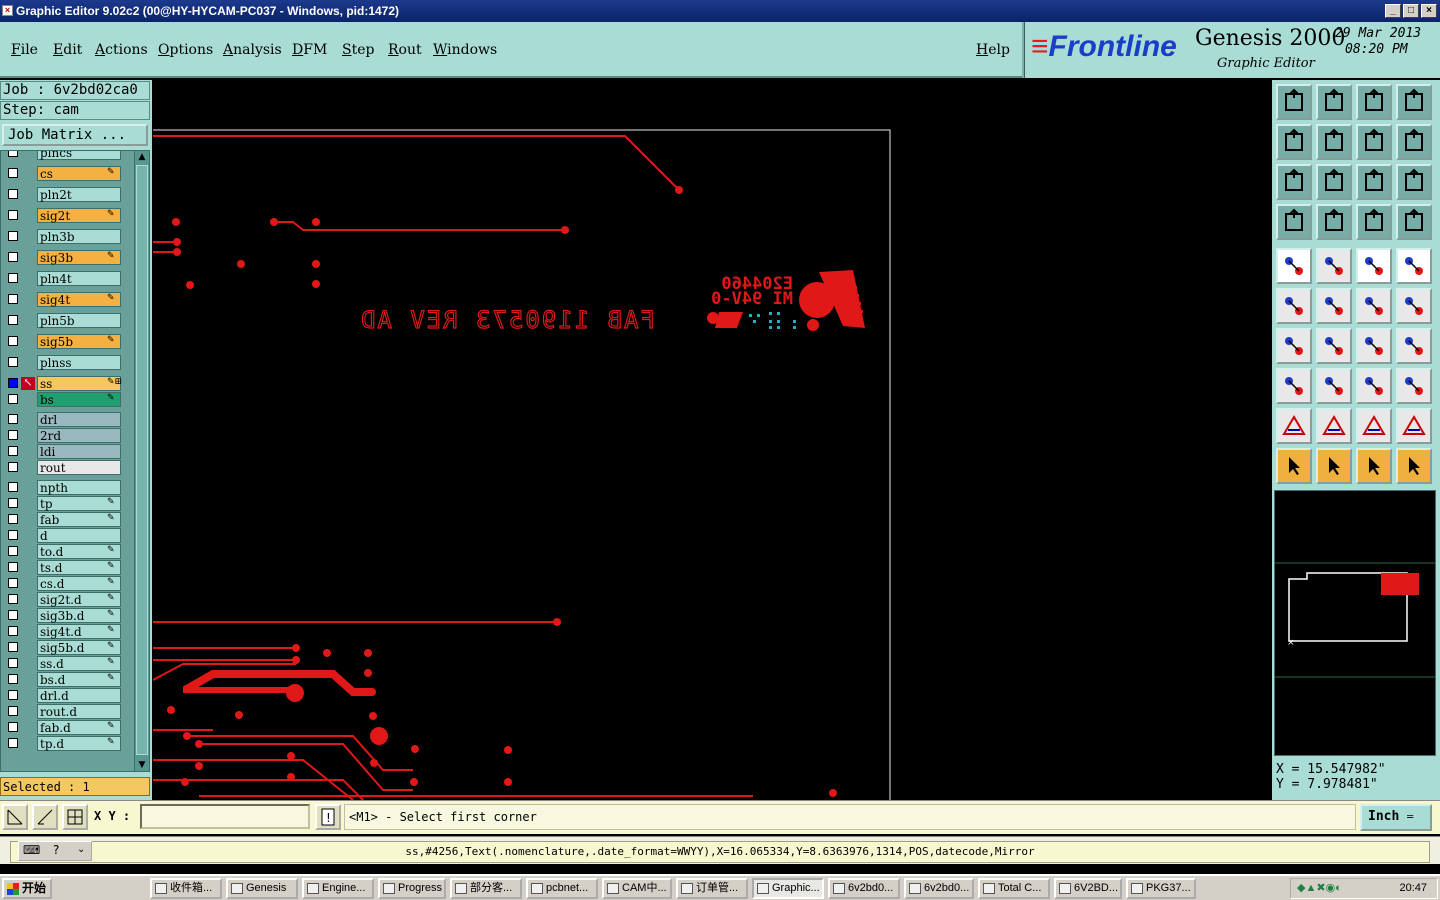 The height and width of the screenshot is (900, 1440). What do you see at coordinates (358, 50) in the screenshot?
I see `menu-step: Step` at bounding box center [358, 50].